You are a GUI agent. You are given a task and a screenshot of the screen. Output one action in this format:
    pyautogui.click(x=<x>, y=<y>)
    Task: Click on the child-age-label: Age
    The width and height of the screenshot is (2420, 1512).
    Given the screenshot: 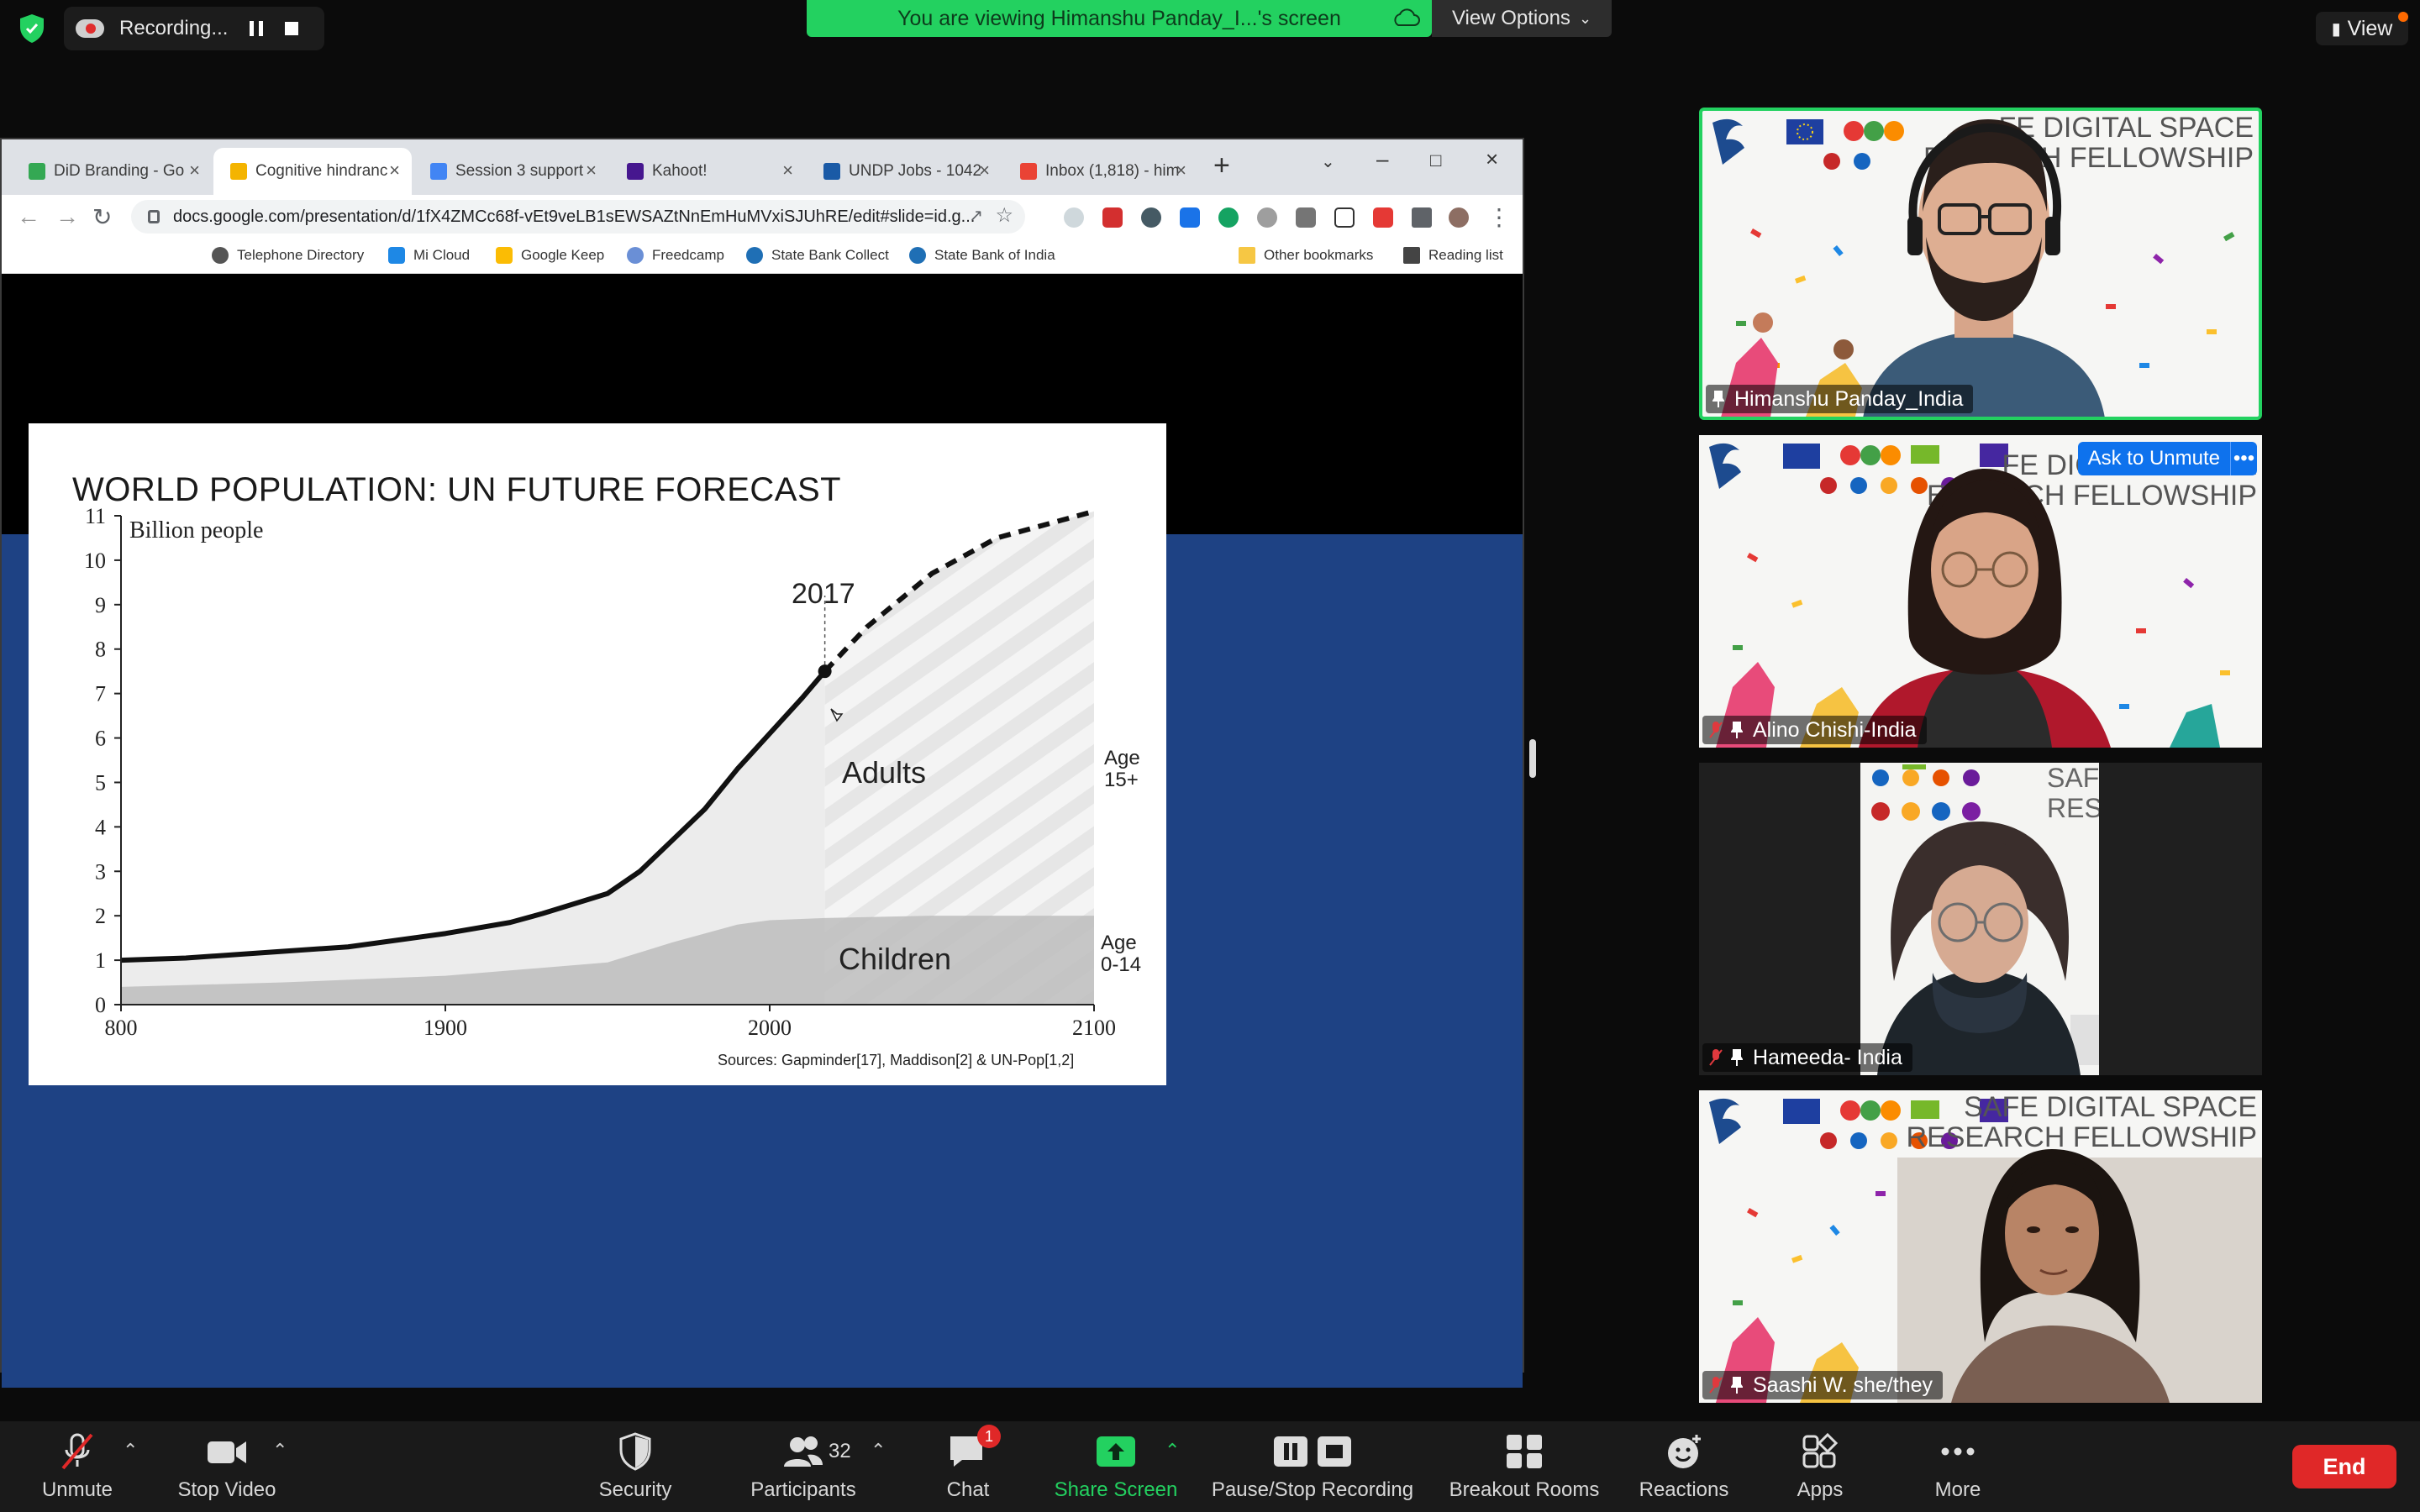 What is the action you would take?
    pyautogui.click(x=1119, y=943)
    